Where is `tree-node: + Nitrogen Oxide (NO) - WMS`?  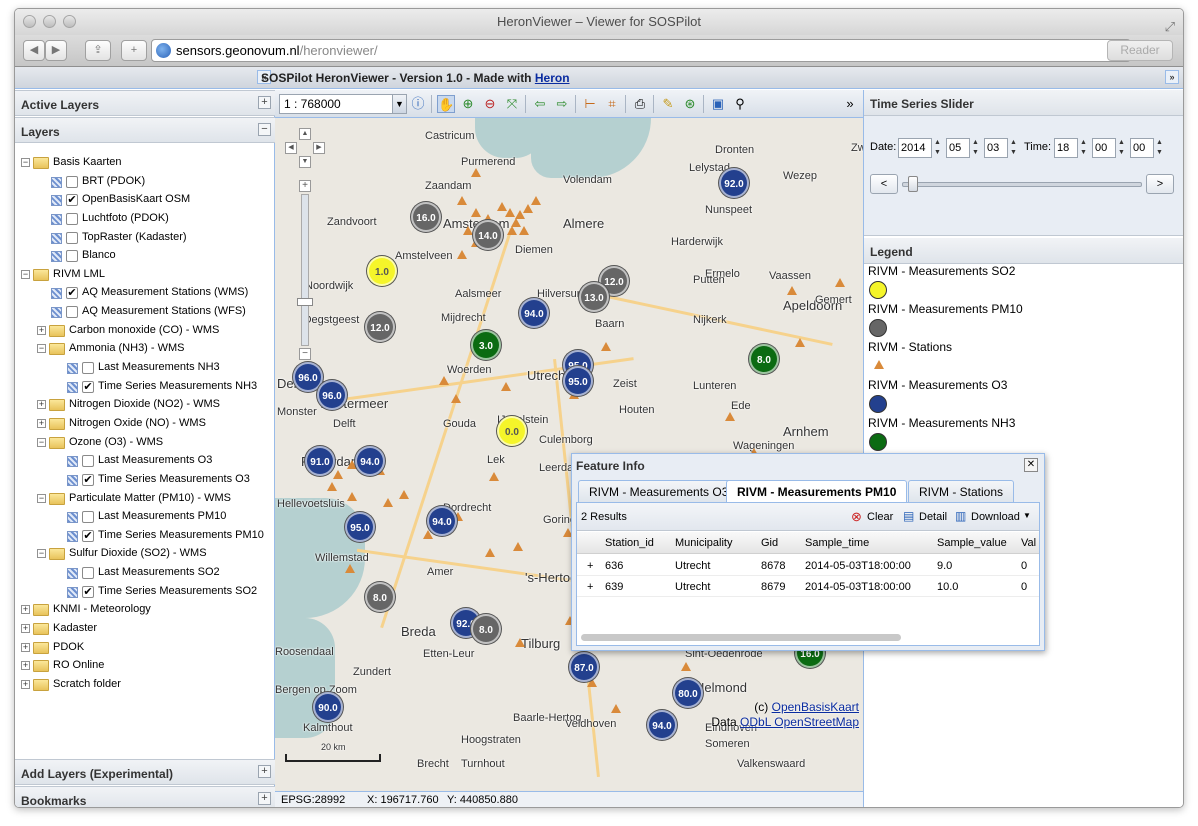 tree-node: + Nitrogen Oxide (NO) - WMS is located at coordinates (144, 424).